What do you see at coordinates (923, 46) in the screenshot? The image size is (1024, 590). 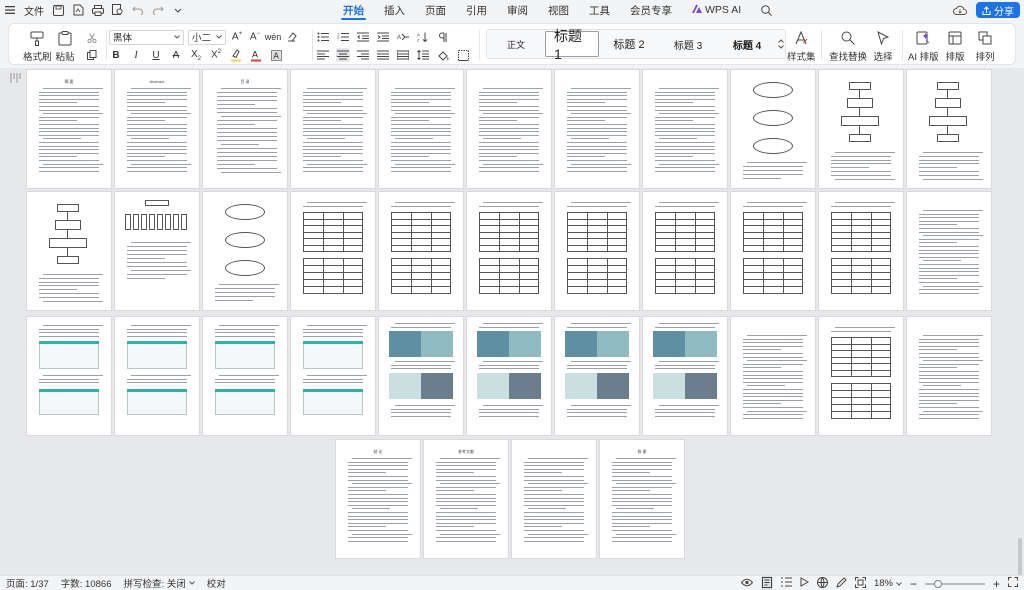 I see `ai-layout-button: AI 排版` at bounding box center [923, 46].